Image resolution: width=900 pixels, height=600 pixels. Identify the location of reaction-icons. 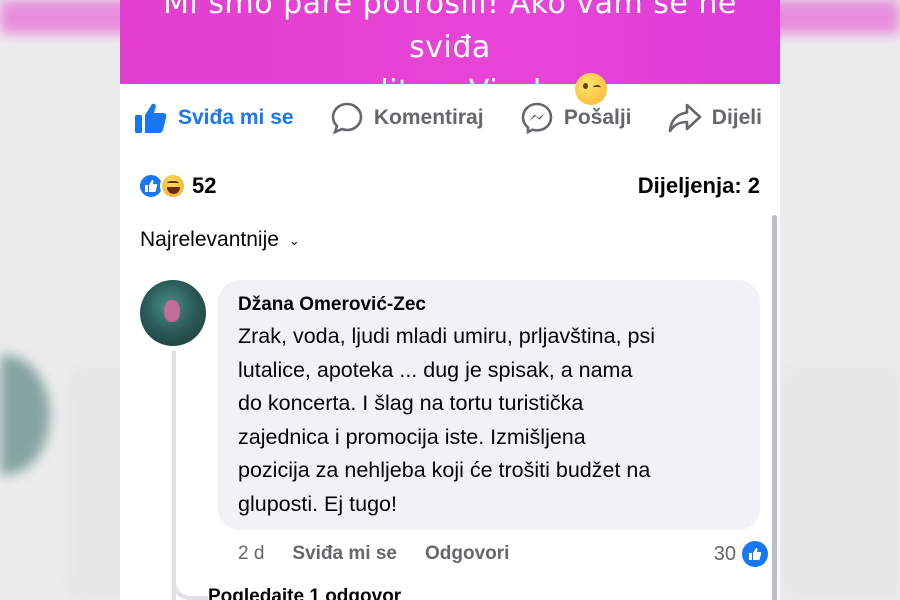
(162, 186).